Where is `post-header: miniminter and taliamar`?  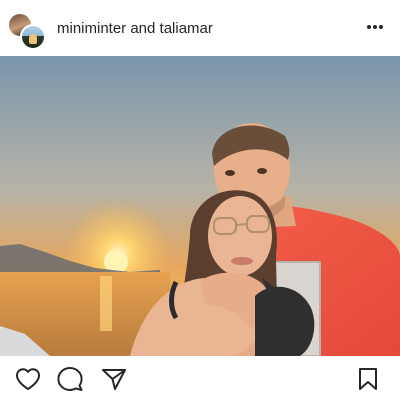 post-header: miniminter and taliamar is located at coordinates (200, 28).